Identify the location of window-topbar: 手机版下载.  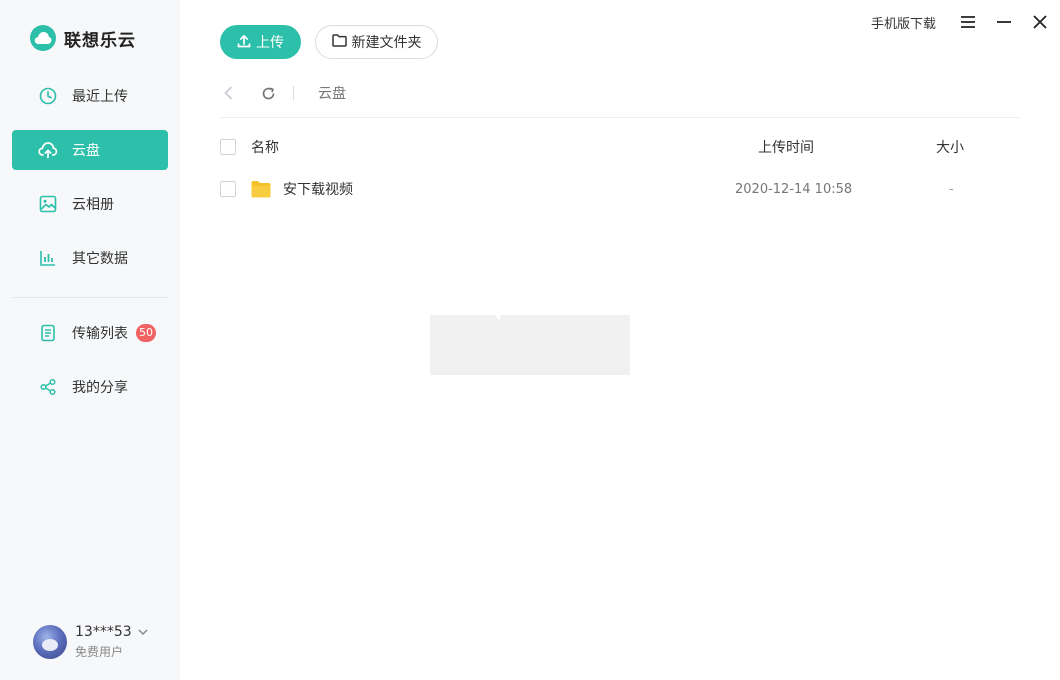
(959, 22).